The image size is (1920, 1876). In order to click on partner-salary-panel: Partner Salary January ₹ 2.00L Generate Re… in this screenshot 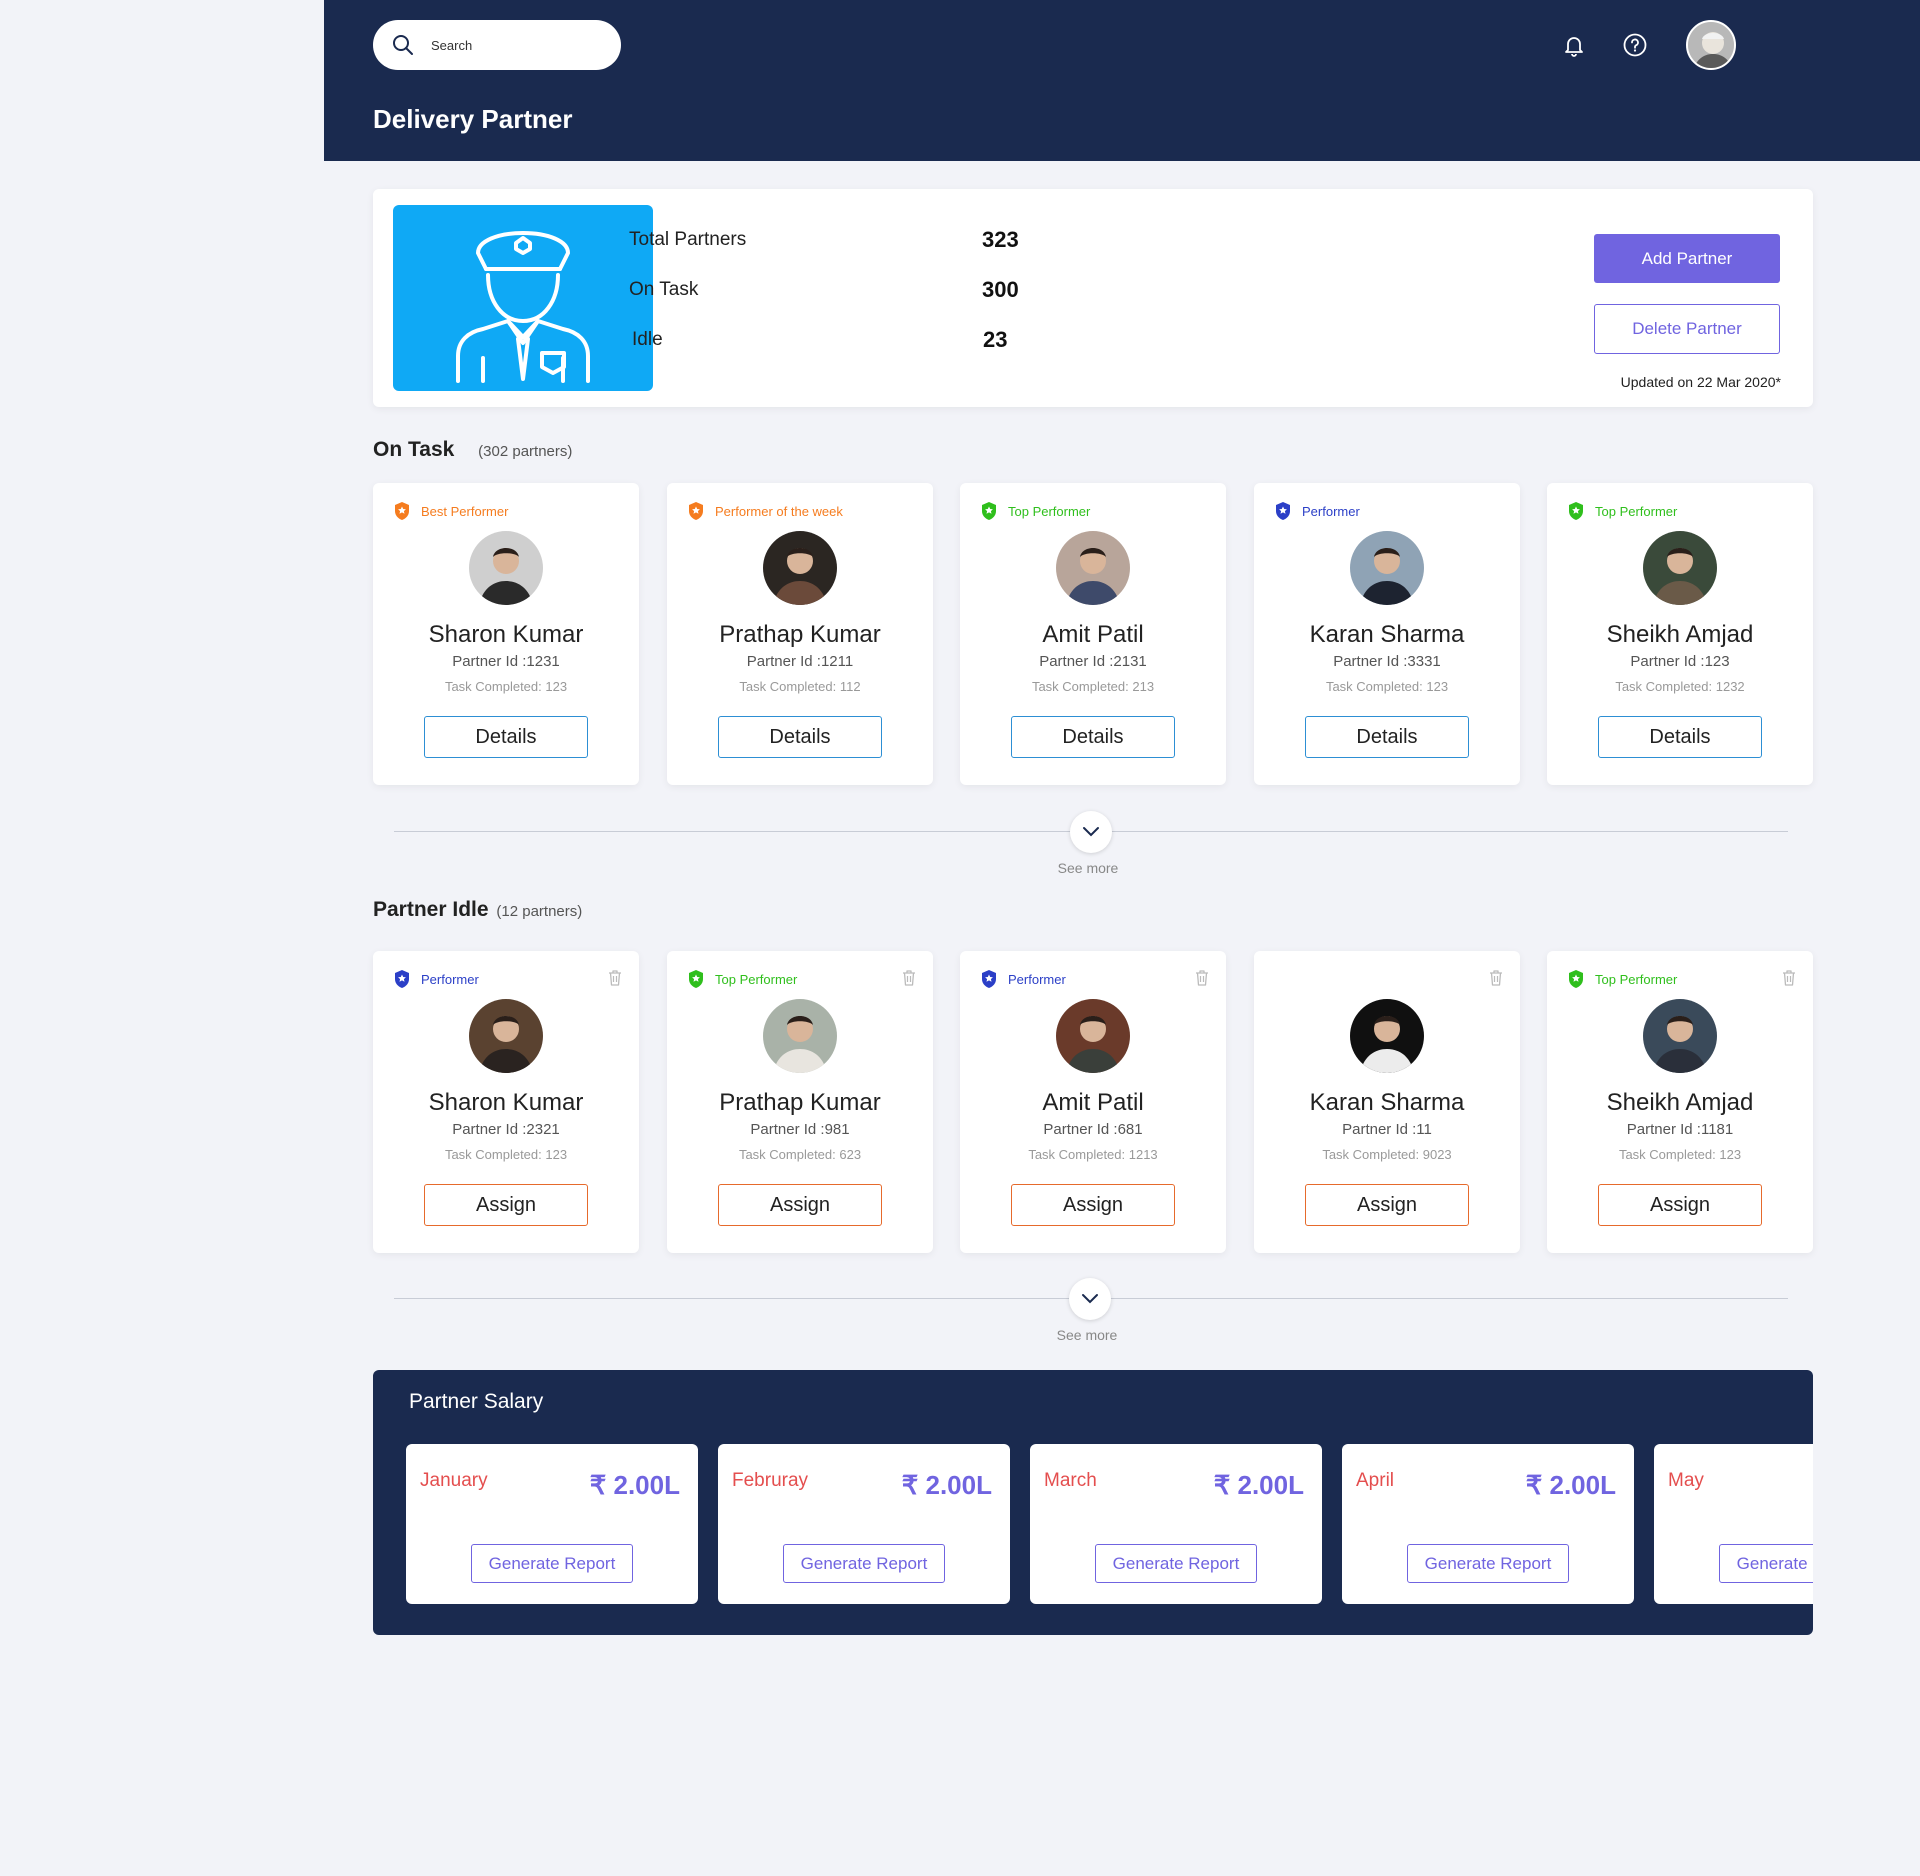, I will do `click(1093, 1502)`.